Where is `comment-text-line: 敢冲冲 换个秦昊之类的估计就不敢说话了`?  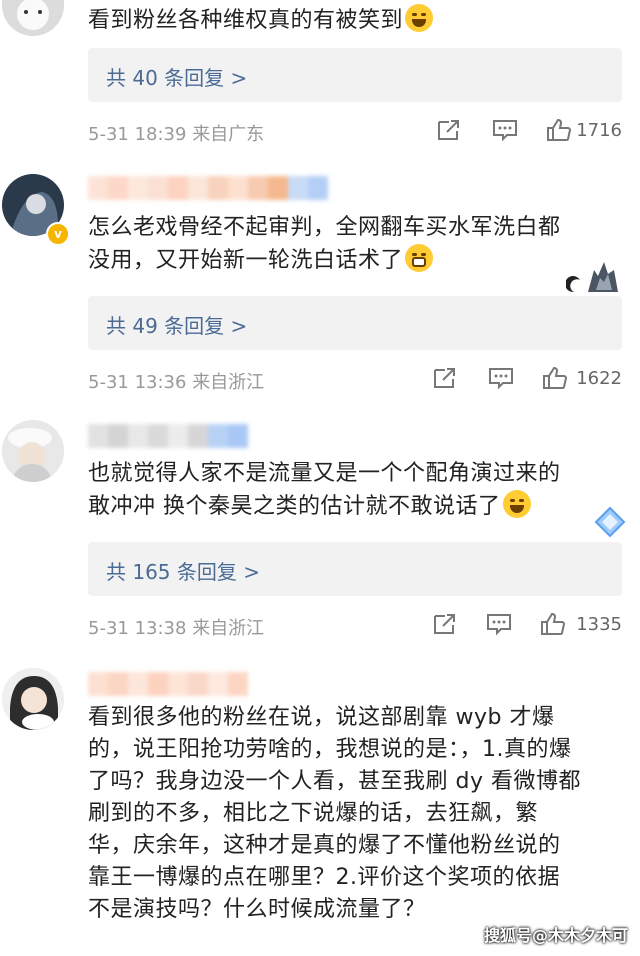
comment-text-line: 敢冲冲 换个秦昊之类的估计就不敢说话了 is located at coordinates (294, 506).